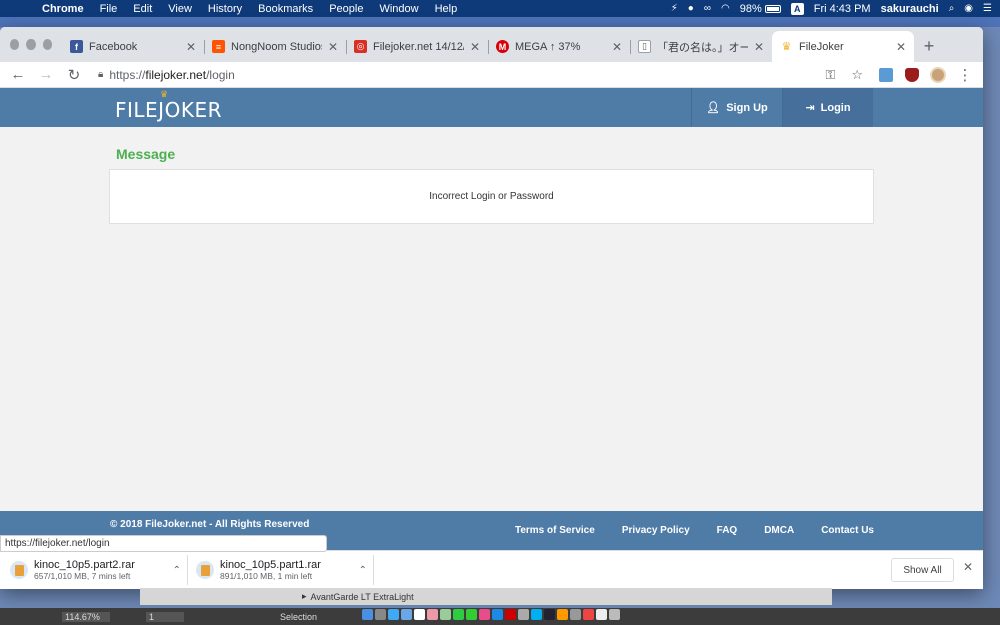 This screenshot has height=625, width=1000. What do you see at coordinates (555, 530) in the screenshot?
I see `footer-link-terms: Terms of Service` at bounding box center [555, 530].